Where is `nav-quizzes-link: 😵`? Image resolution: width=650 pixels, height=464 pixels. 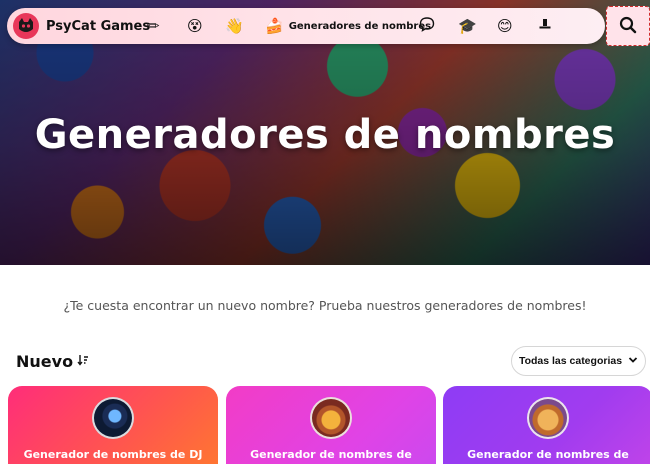 nav-quizzes-link: 😵 is located at coordinates (195, 26).